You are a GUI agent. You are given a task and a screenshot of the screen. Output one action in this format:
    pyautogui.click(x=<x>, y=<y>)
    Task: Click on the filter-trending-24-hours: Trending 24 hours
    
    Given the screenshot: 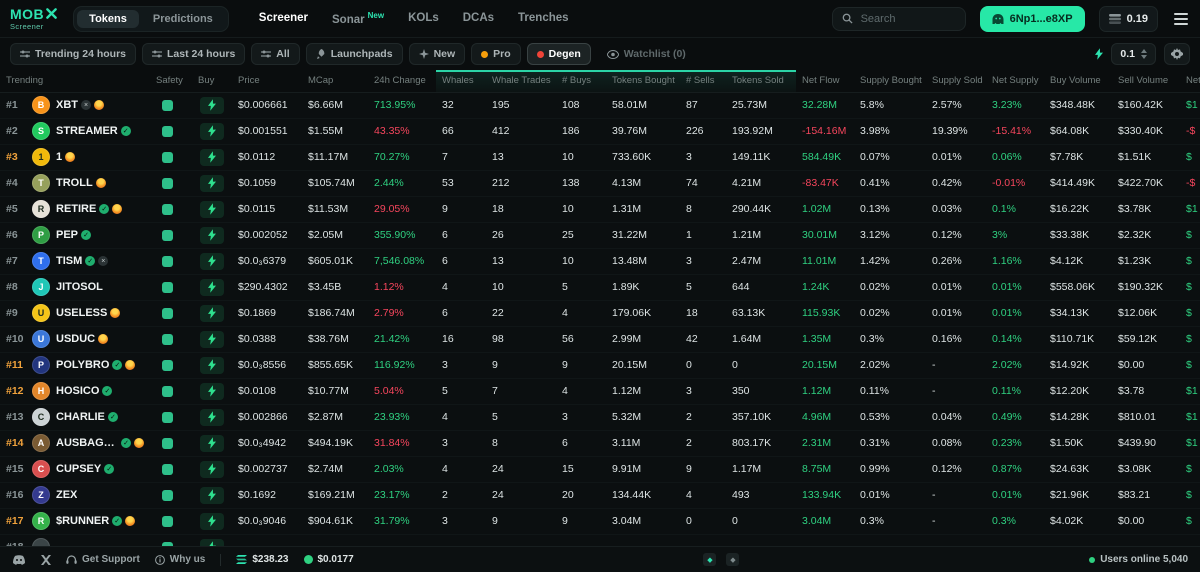 What is the action you would take?
    pyautogui.click(x=73, y=54)
    